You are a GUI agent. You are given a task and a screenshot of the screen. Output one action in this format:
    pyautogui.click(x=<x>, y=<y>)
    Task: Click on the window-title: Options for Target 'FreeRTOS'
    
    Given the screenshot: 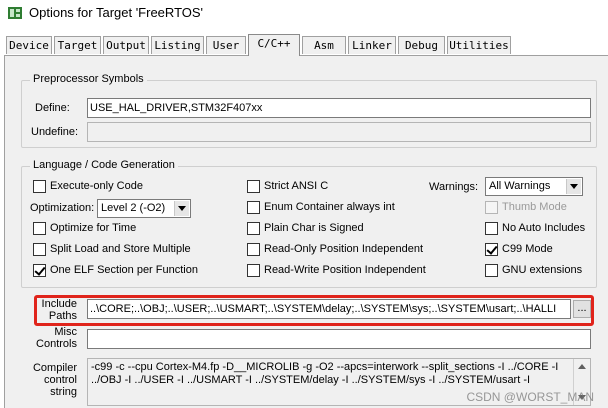 What is the action you would take?
    pyautogui.click(x=116, y=12)
    